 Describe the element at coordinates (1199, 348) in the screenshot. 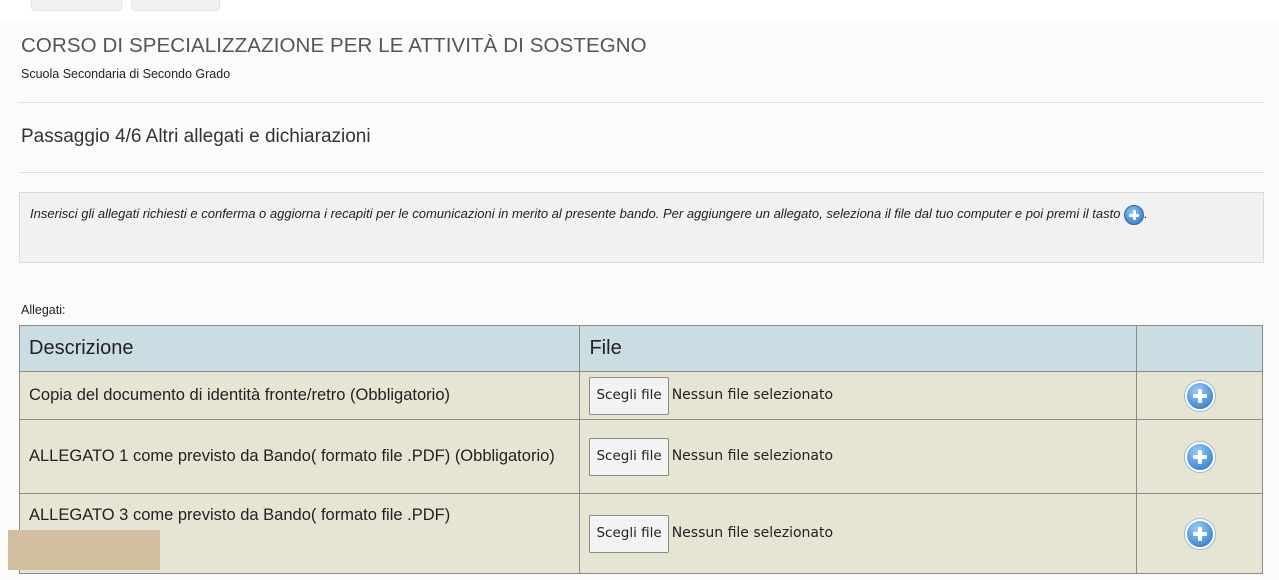

I see `column-header-action` at that location.